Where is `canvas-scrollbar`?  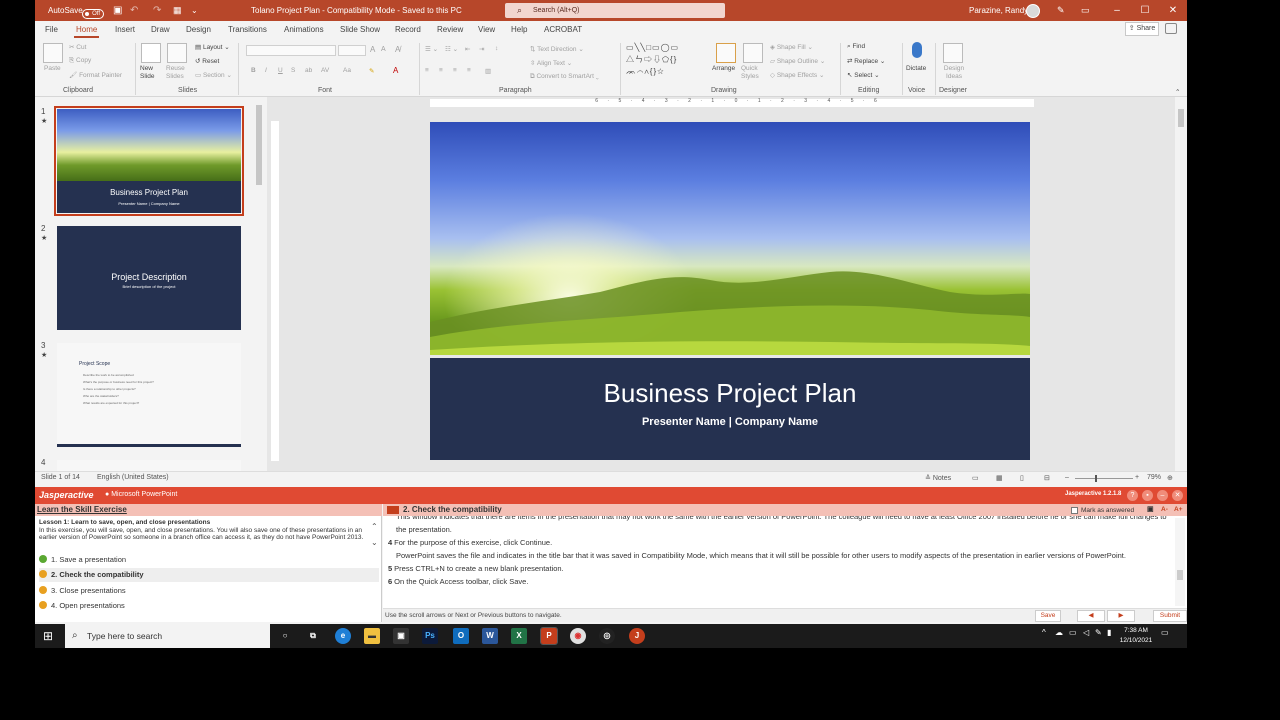 canvas-scrollbar is located at coordinates (1181, 284).